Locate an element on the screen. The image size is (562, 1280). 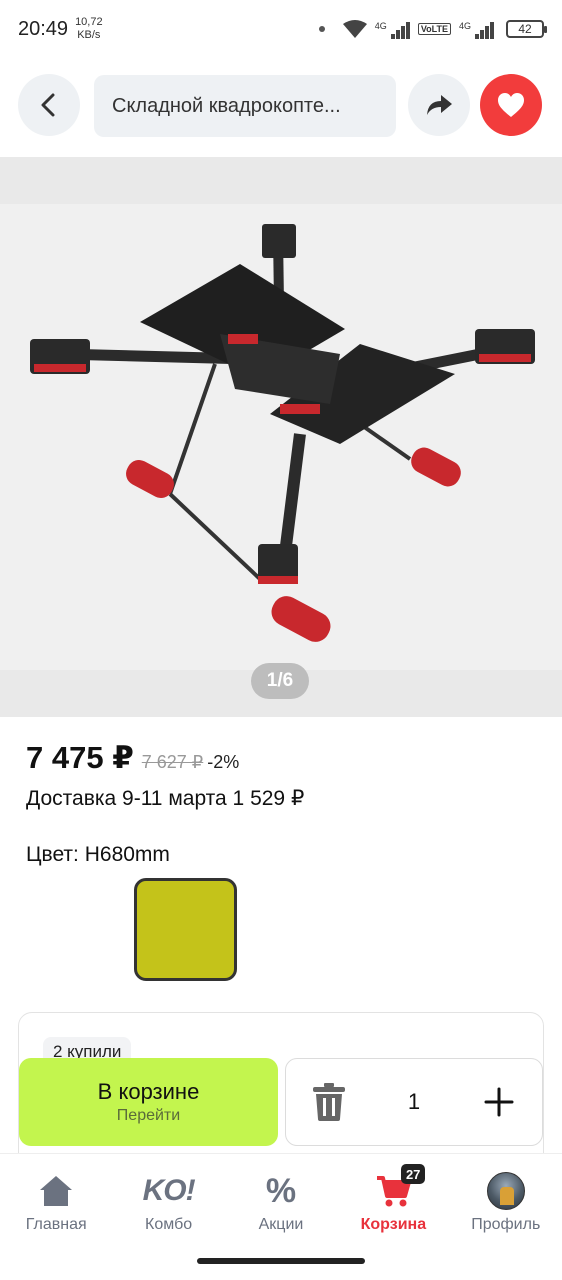
nav-item-profile: Профиль is located at coordinates (506, 1203).